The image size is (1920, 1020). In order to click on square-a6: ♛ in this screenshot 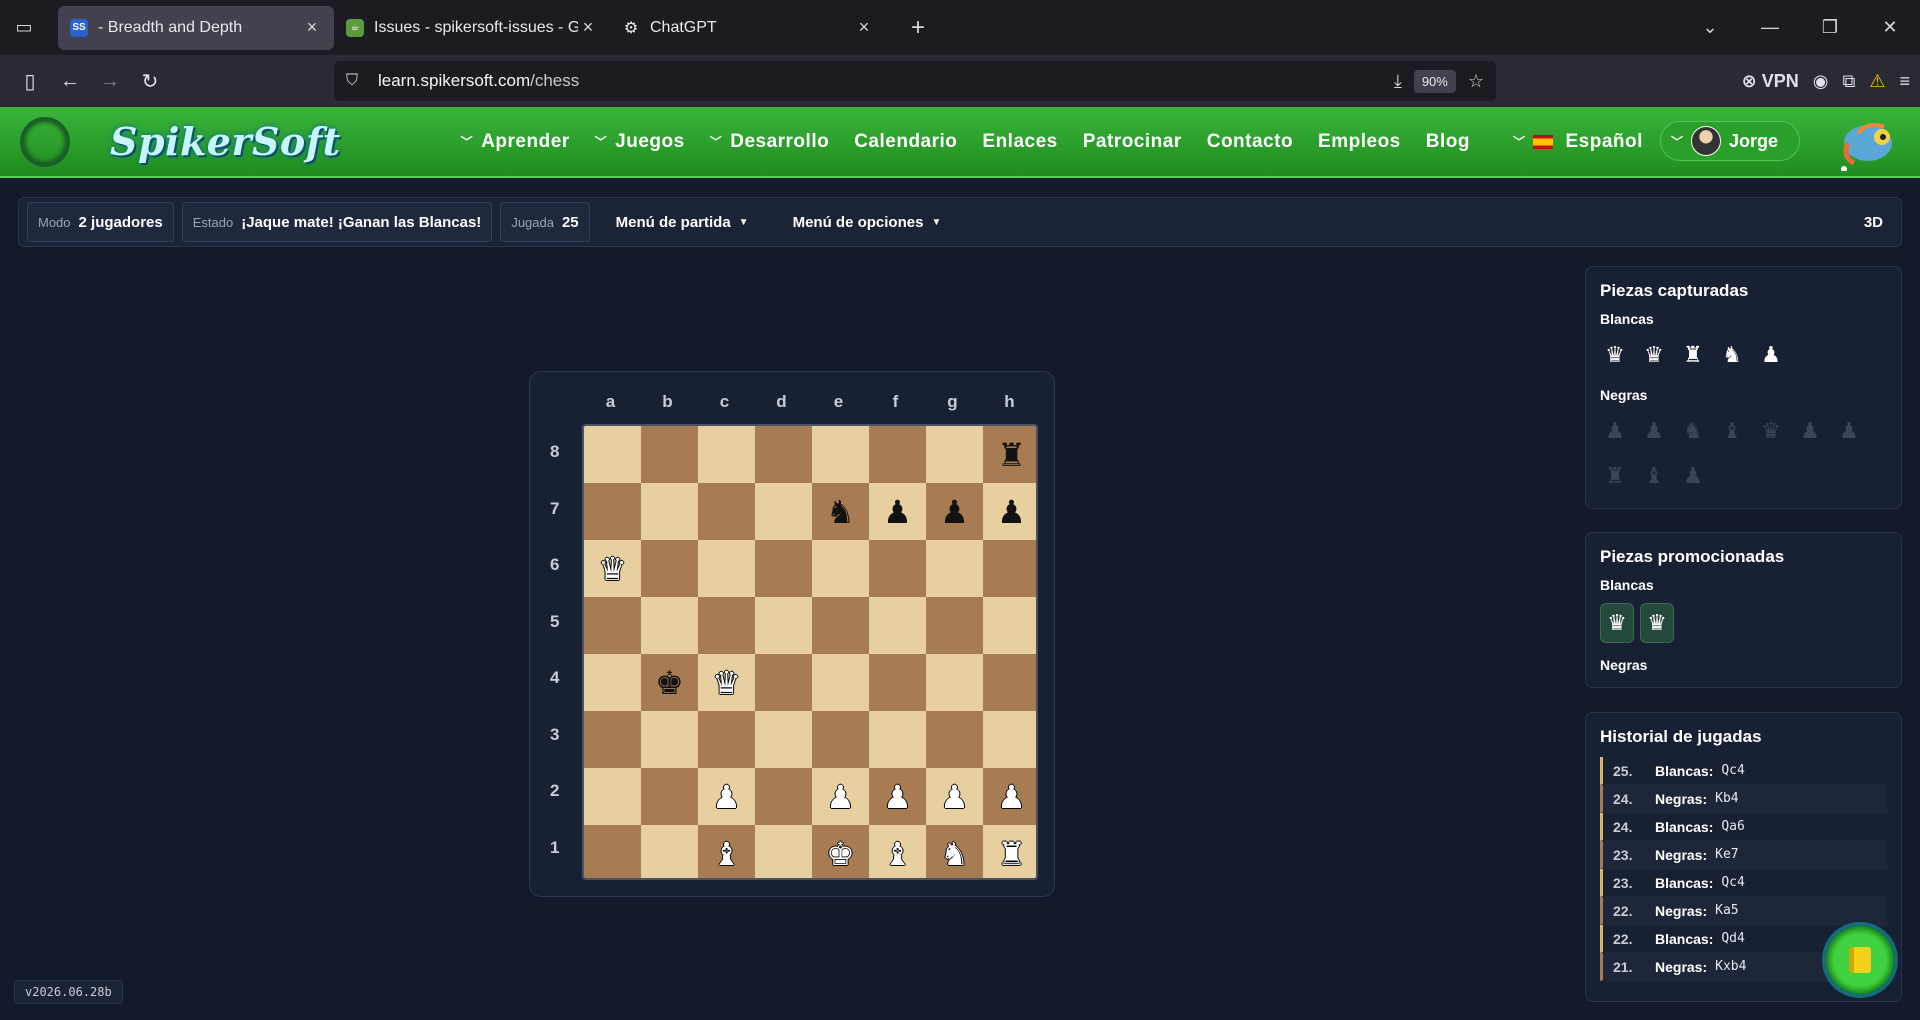, I will do `click(612, 568)`.